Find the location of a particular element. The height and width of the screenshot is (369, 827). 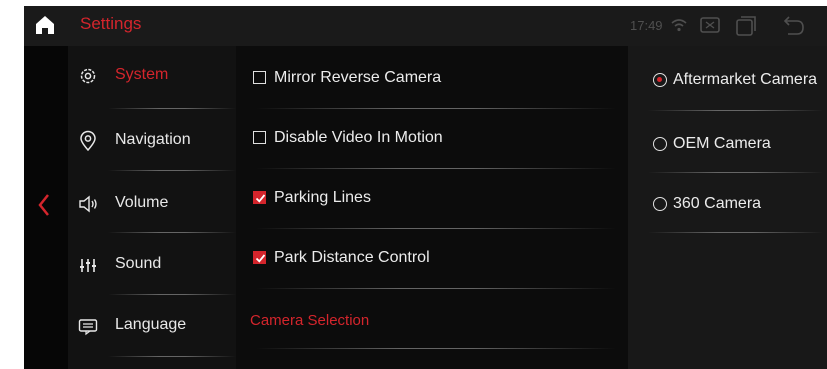

home-icon is located at coordinates (45, 25).